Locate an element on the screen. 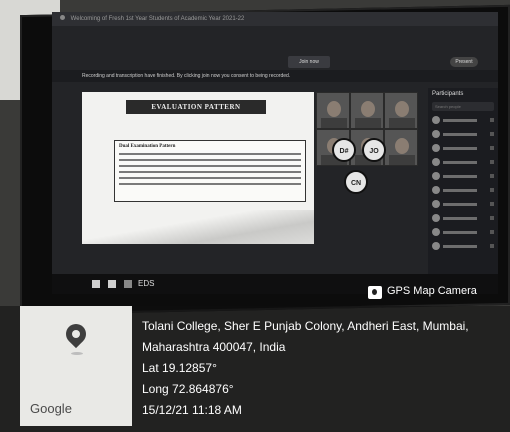 Image resolution: width=510 pixels, height=432 pixels. longitude: Long 72.864876° is located at coordinates (188, 389).